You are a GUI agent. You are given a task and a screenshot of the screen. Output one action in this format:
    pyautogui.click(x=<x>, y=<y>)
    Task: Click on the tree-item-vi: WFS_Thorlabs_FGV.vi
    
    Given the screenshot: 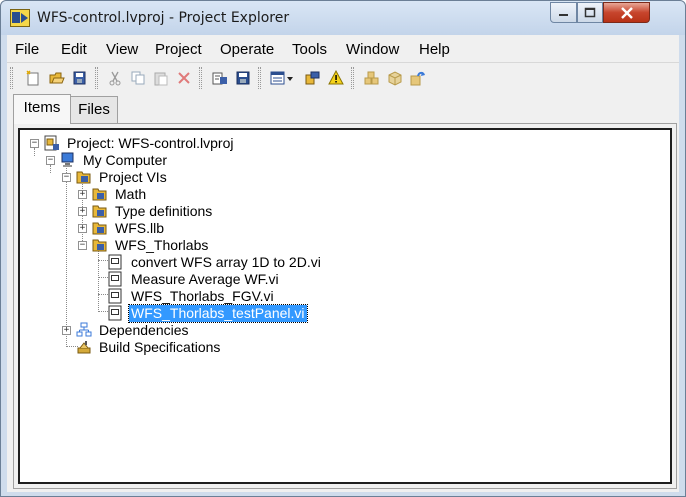 What is the action you would take?
    pyautogui.click(x=340, y=296)
    